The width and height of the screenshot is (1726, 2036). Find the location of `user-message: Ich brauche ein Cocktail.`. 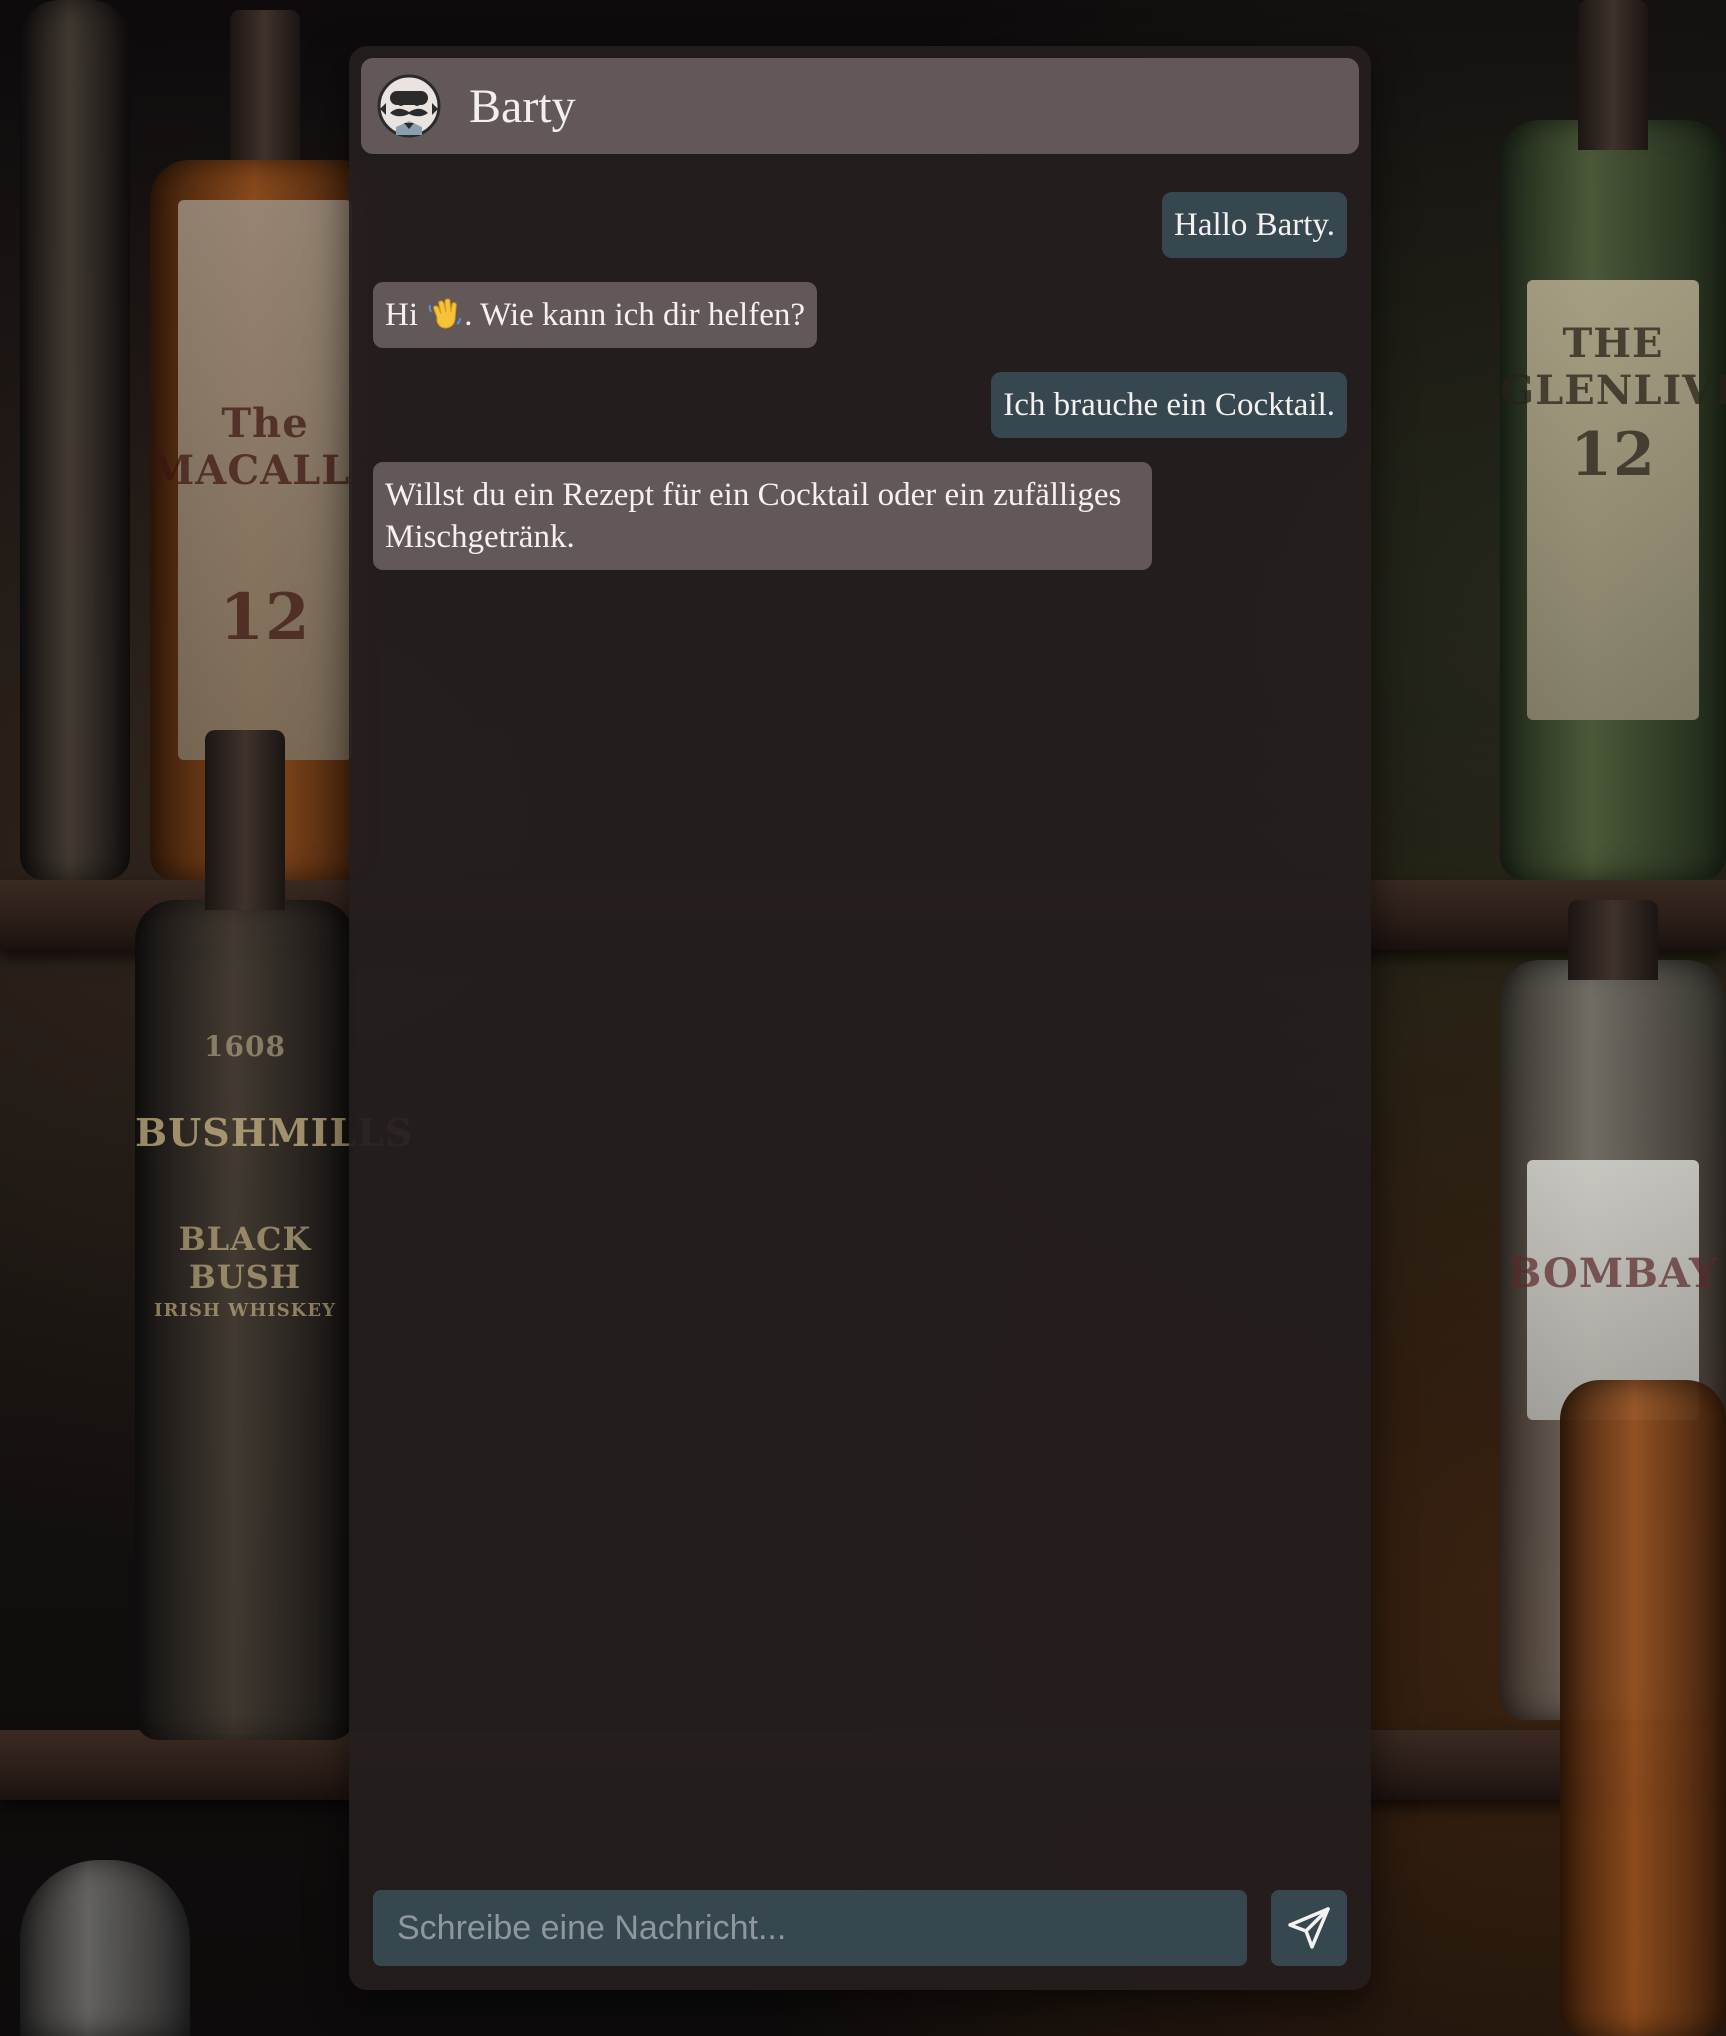

user-message: Ich brauche ein Cocktail. is located at coordinates (1169, 405).